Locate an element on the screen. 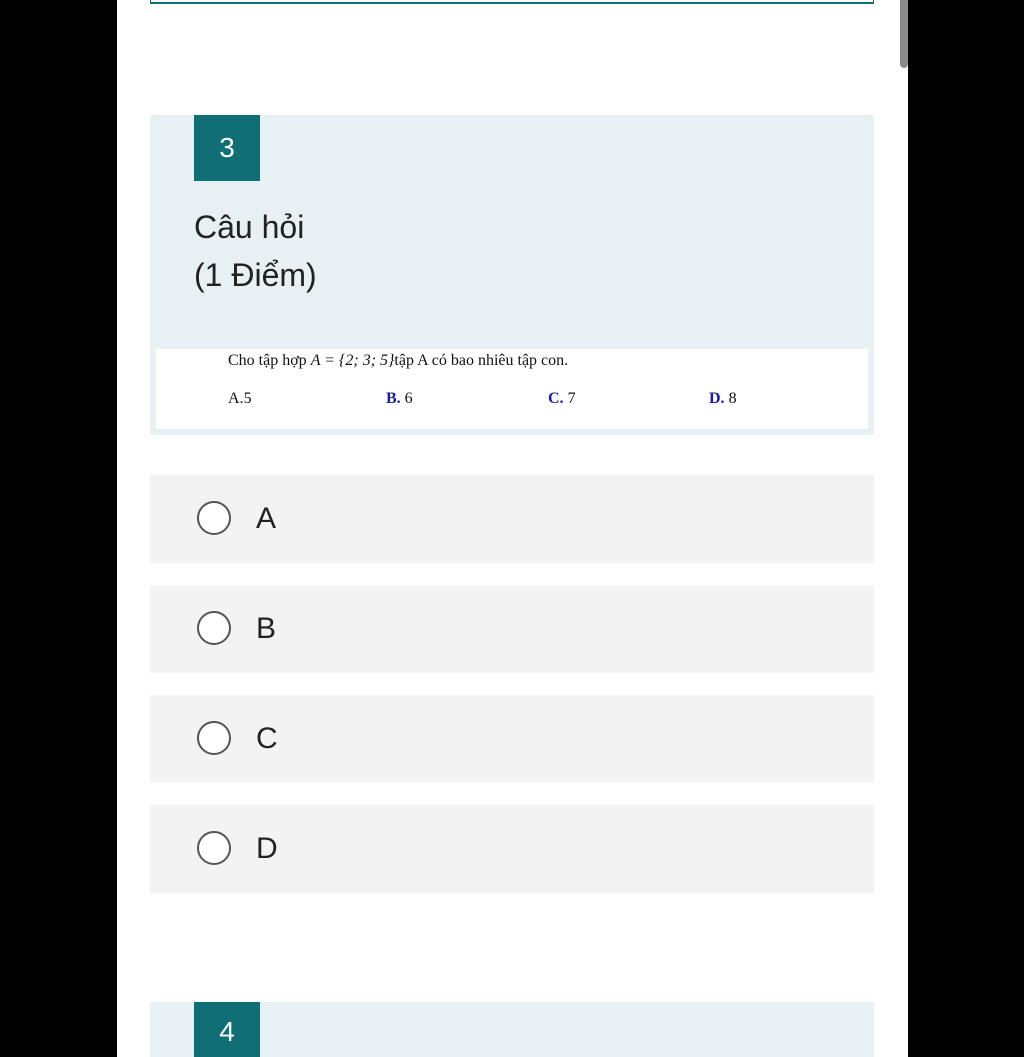 The width and height of the screenshot is (1024, 1057). answer-label: C is located at coordinates (267, 738).